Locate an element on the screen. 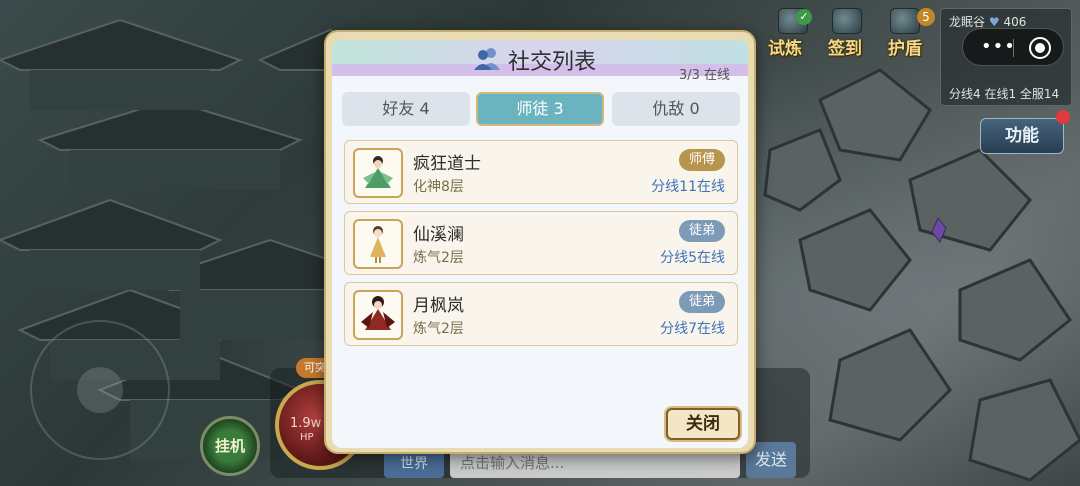  check-badge-icon: ✓ is located at coordinates (804, 17).